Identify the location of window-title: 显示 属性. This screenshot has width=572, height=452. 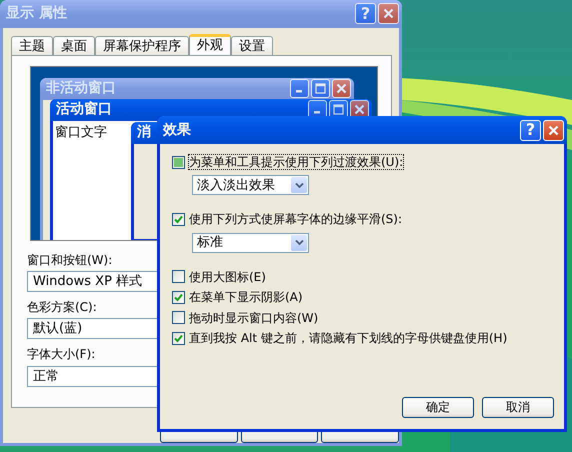
(36, 13).